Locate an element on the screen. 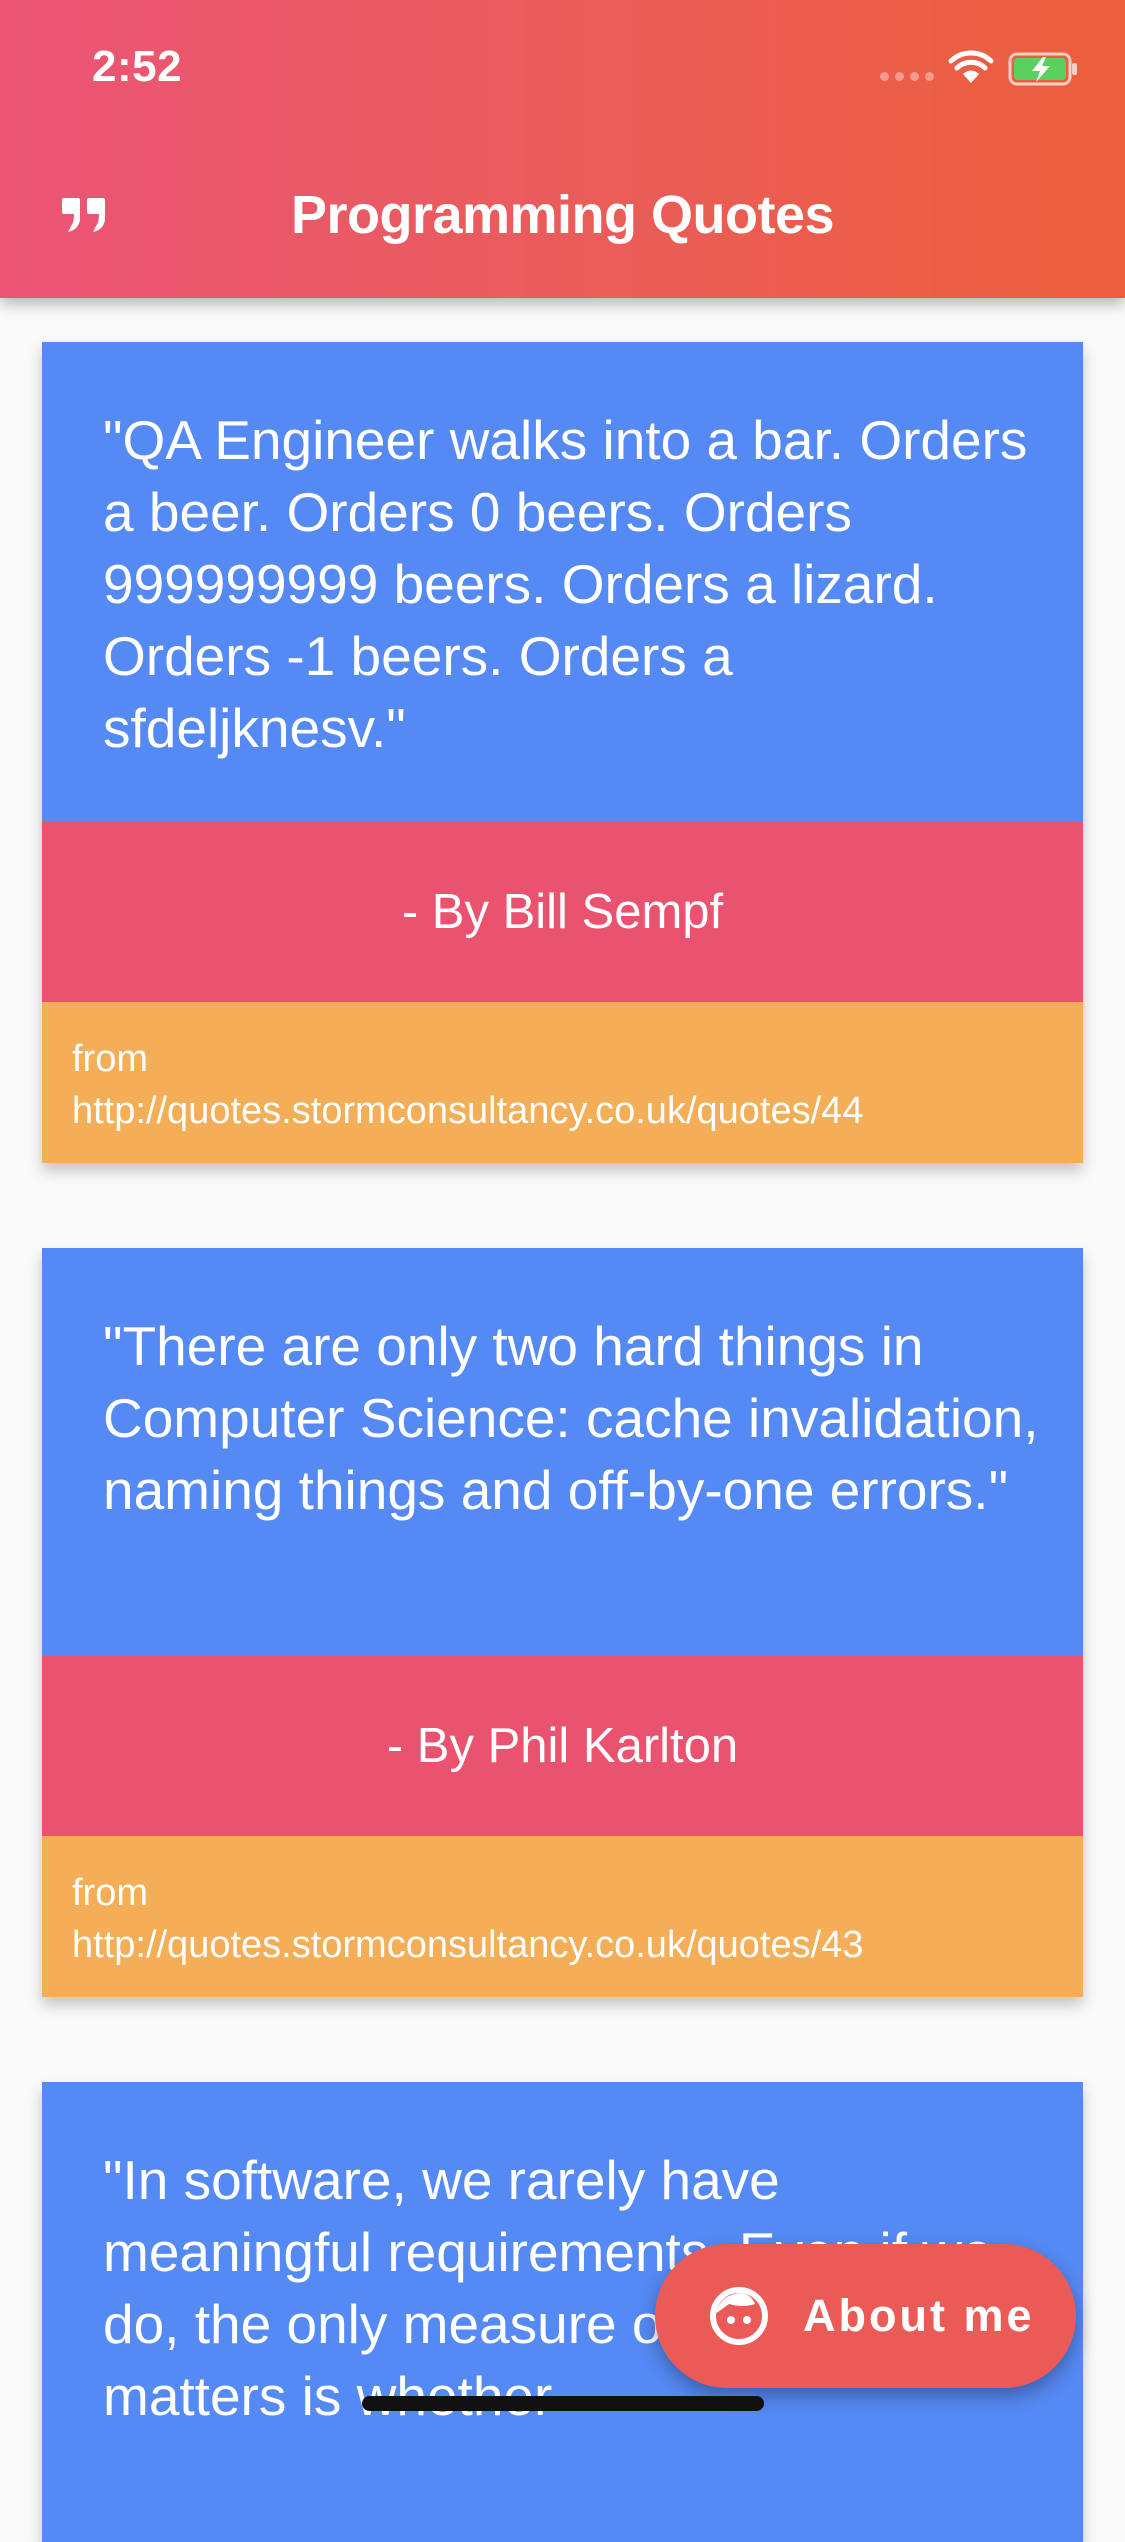  battery-charging-icon is located at coordinates (1042, 69).